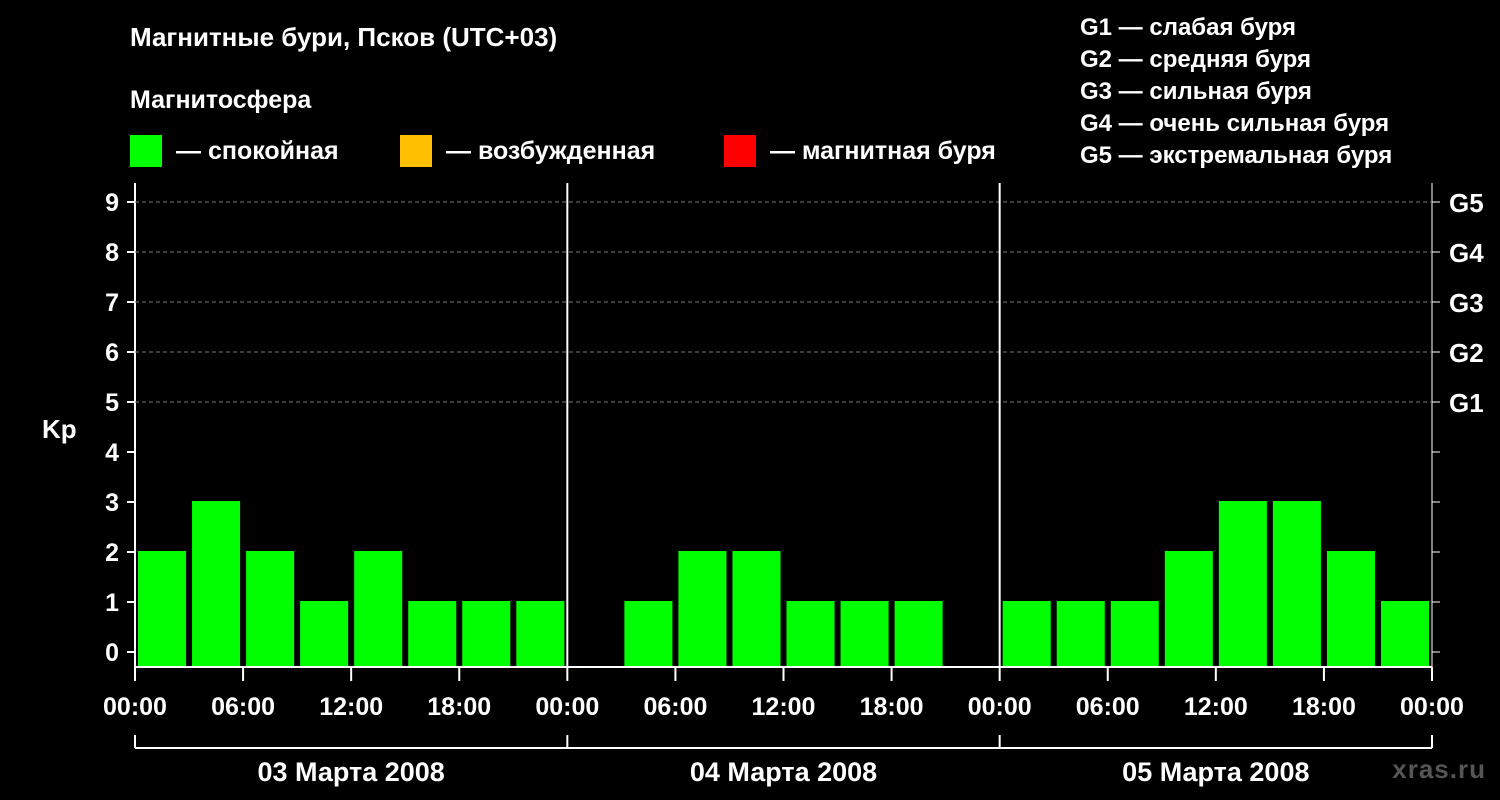 Image resolution: width=1500 pixels, height=800 pixels. Describe the element at coordinates (1466, 403) in the screenshot. I see `g-axis-label: G1` at that location.